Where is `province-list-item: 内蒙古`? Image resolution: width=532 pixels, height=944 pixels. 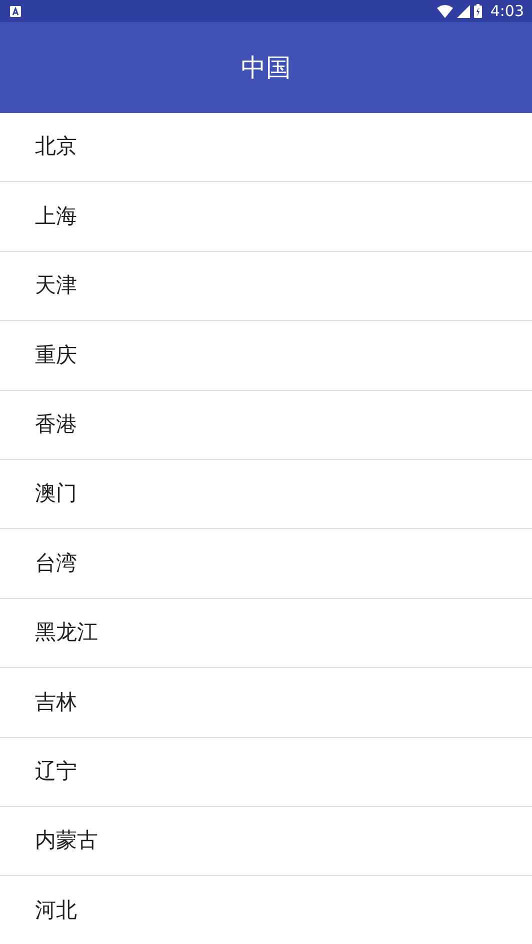 province-list-item: 内蒙古 is located at coordinates (266, 841).